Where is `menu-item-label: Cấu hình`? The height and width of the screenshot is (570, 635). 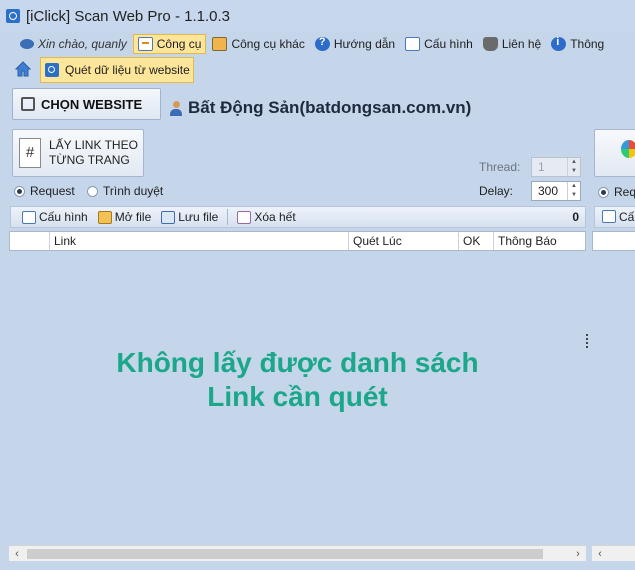
menu-item-label: Cấu hình is located at coordinates (448, 44).